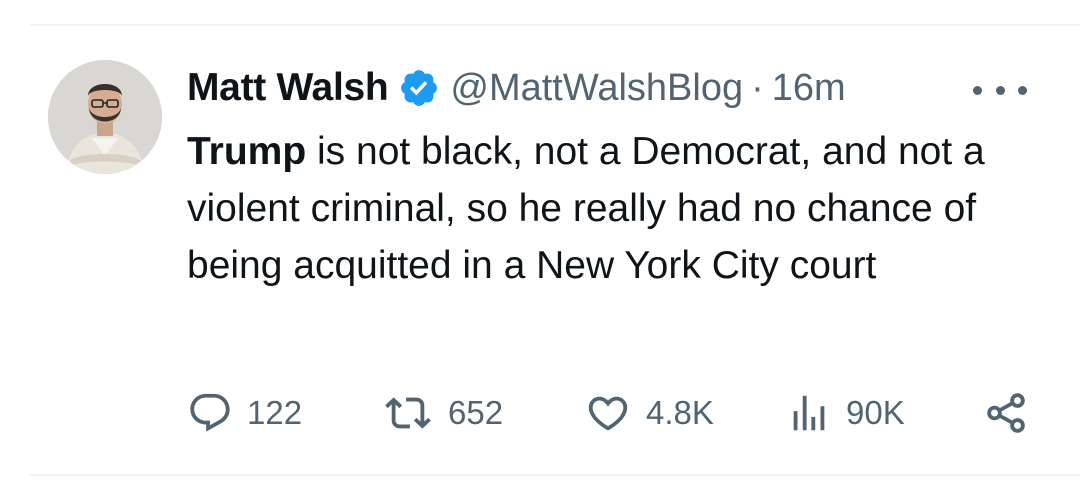 Image resolution: width=1080 pixels, height=501 pixels. What do you see at coordinates (288, 88) in the screenshot?
I see `author-name: Matt Walsh` at bounding box center [288, 88].